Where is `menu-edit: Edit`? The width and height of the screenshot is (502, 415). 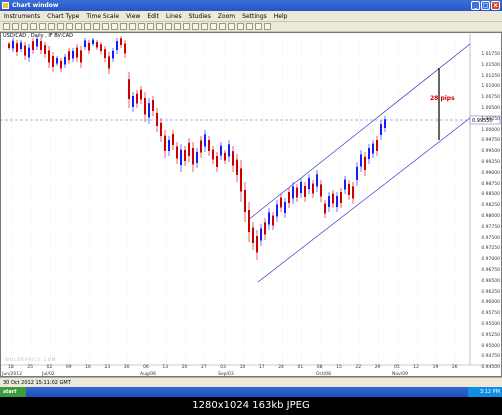 menu-edit: Edit is located at coordinates (153, 16).